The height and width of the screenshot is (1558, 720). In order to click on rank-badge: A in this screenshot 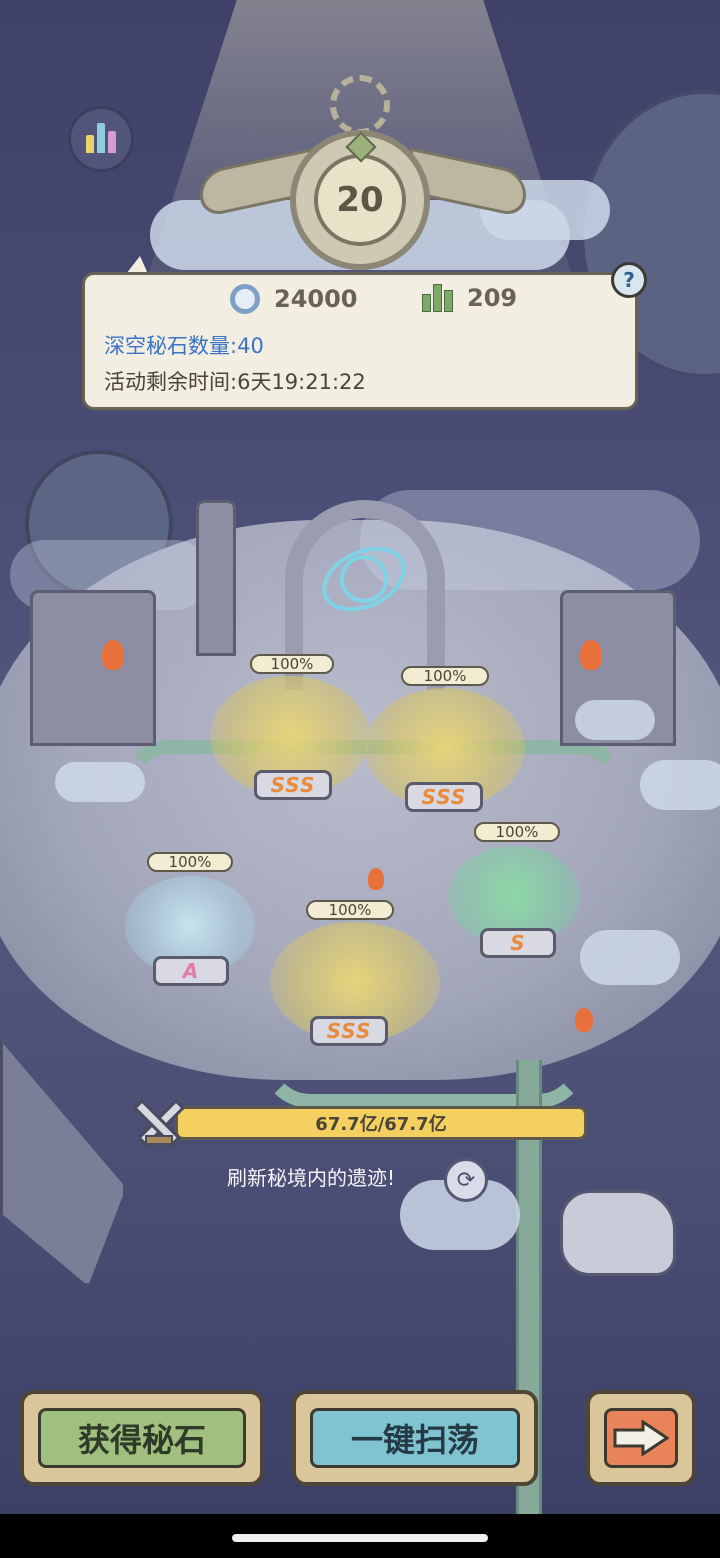, I will do `click(191, 971)`.